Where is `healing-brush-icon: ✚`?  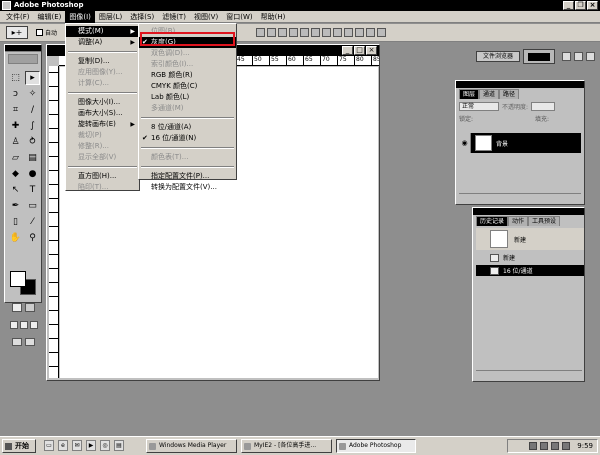
healing-brush-icon: ✚ is located at coordinates (15, 126).